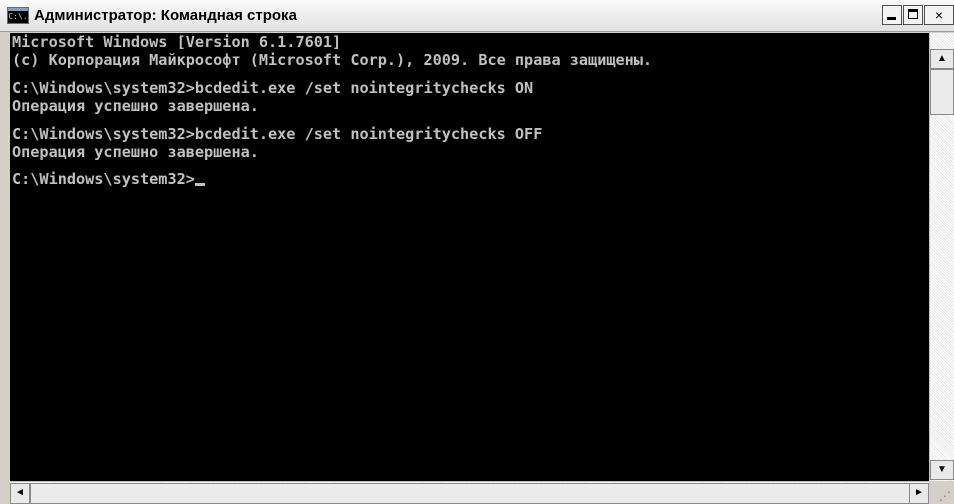  I want to click on maximize-icon, so click(913, 14).